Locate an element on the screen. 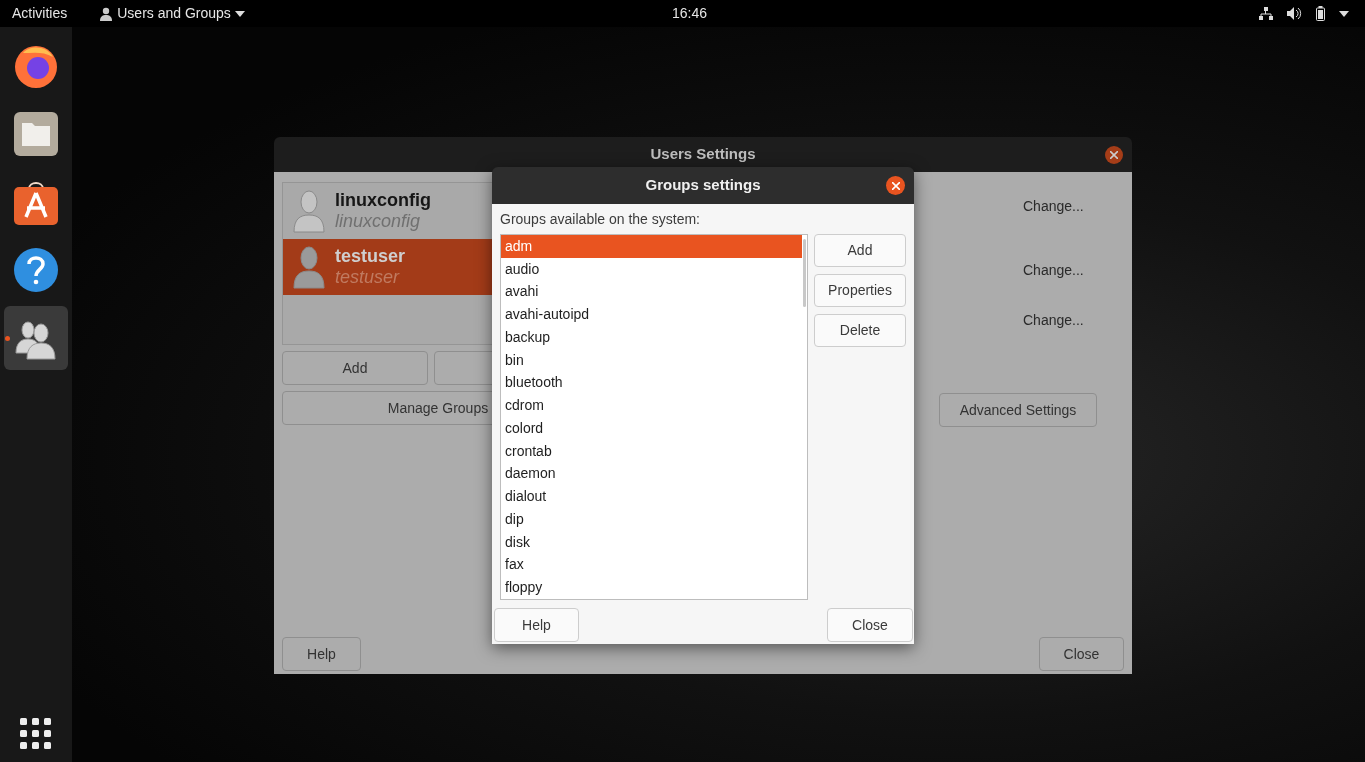  user-name: testuser is located at coordinates (370, 256).